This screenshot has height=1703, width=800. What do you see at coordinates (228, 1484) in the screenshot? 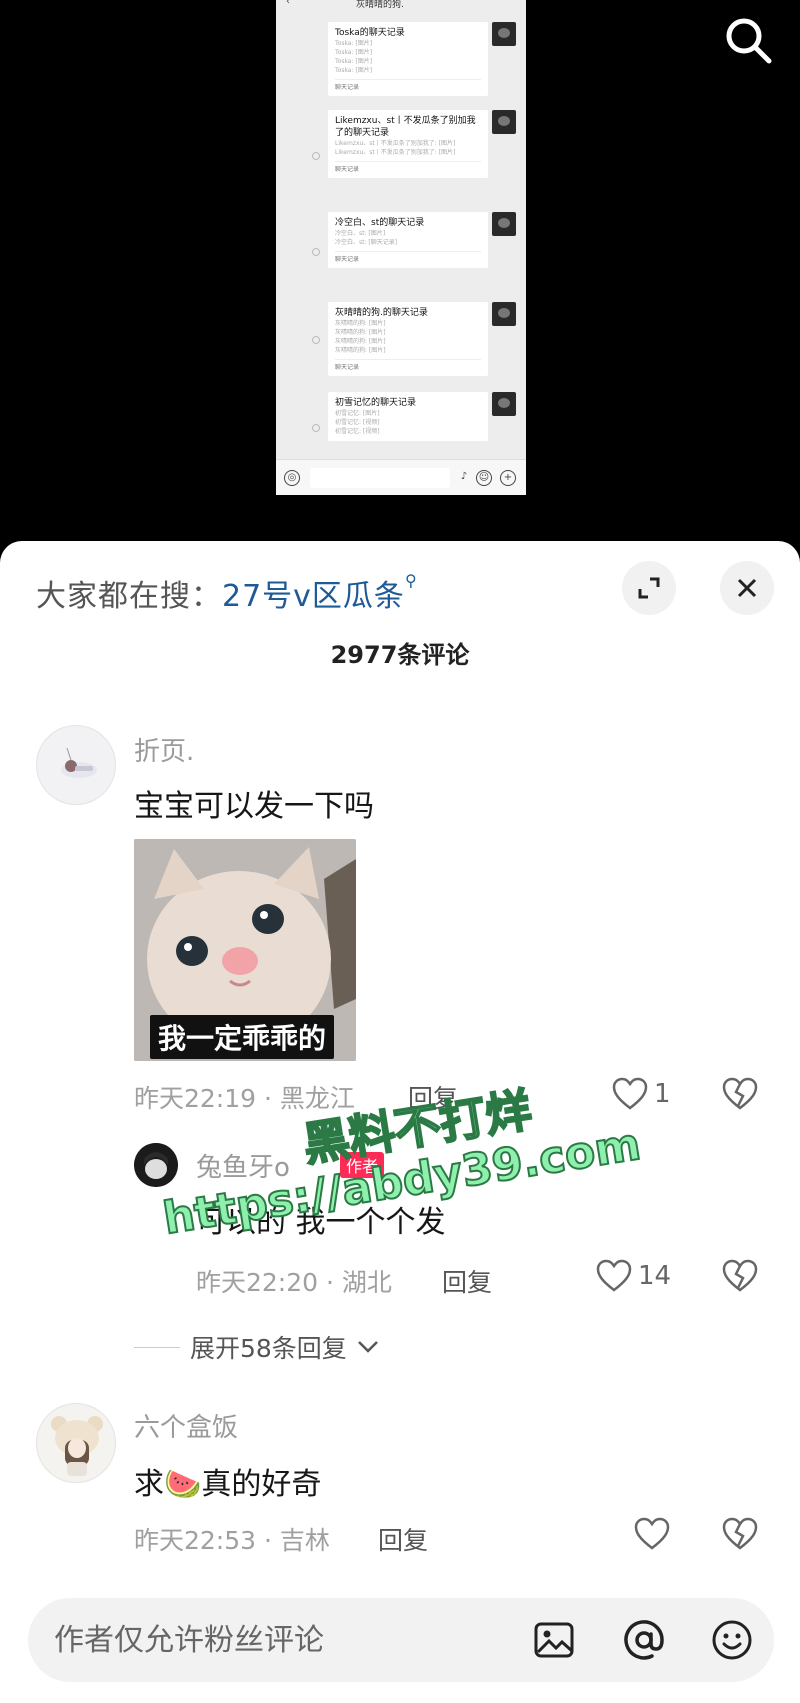
I see `comment-text: 求🍉真的好奇` at bounding box center [228, 1484].